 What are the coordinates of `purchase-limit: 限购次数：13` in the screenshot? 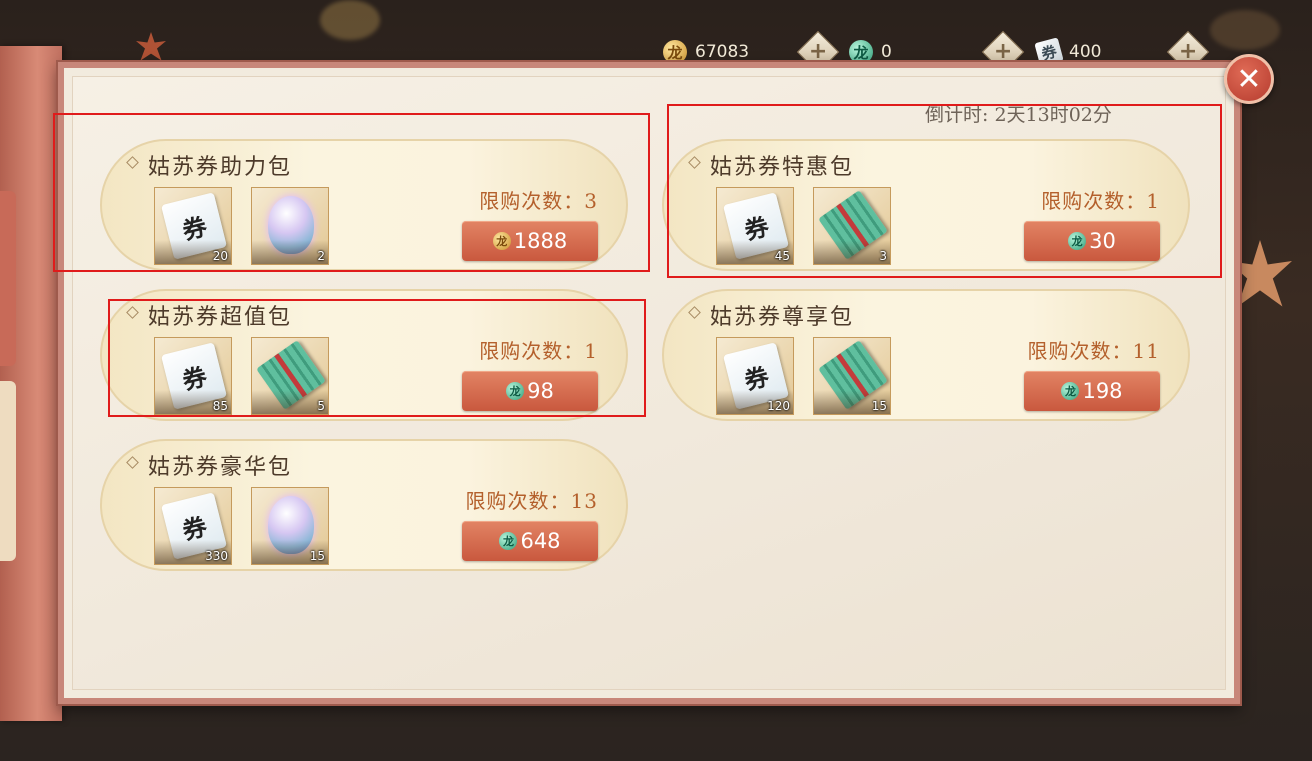 It's located at (531, 501).